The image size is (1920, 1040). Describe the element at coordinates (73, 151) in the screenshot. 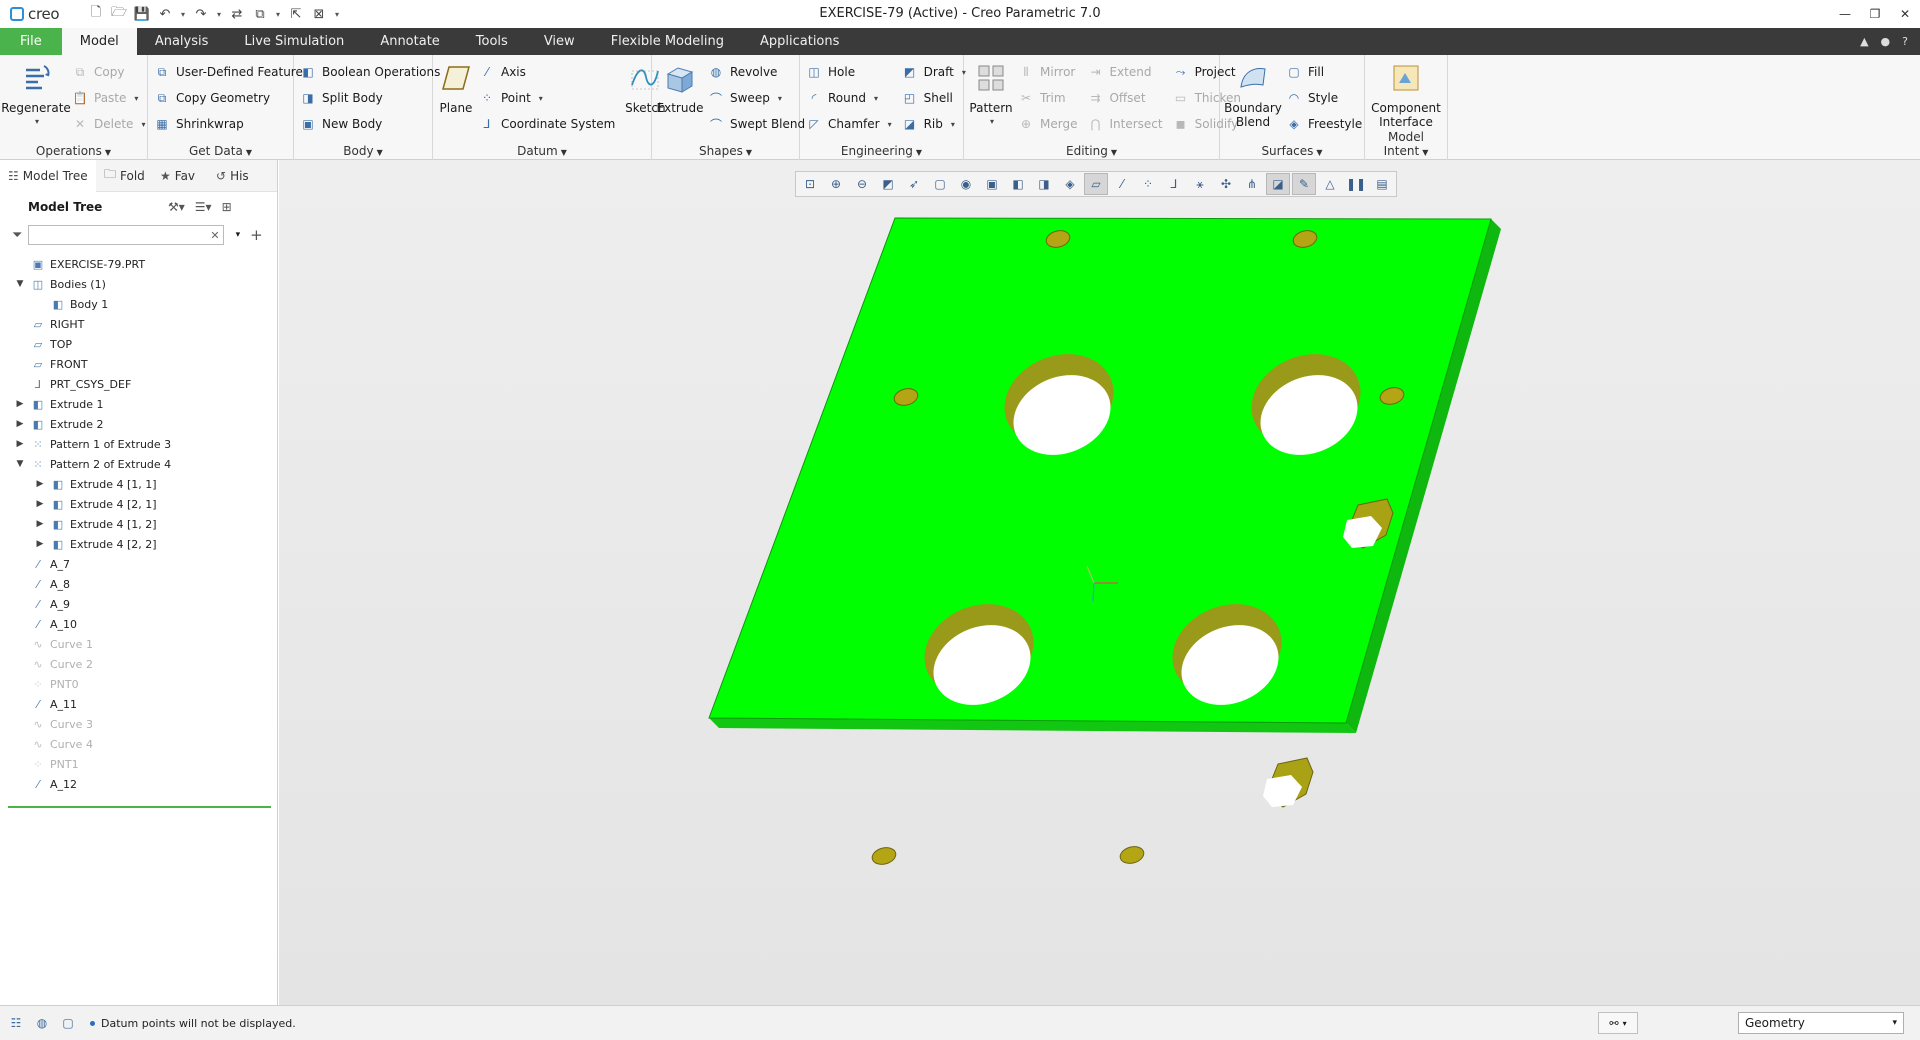

I see `operations-group-label: Operations ▼` at that location.